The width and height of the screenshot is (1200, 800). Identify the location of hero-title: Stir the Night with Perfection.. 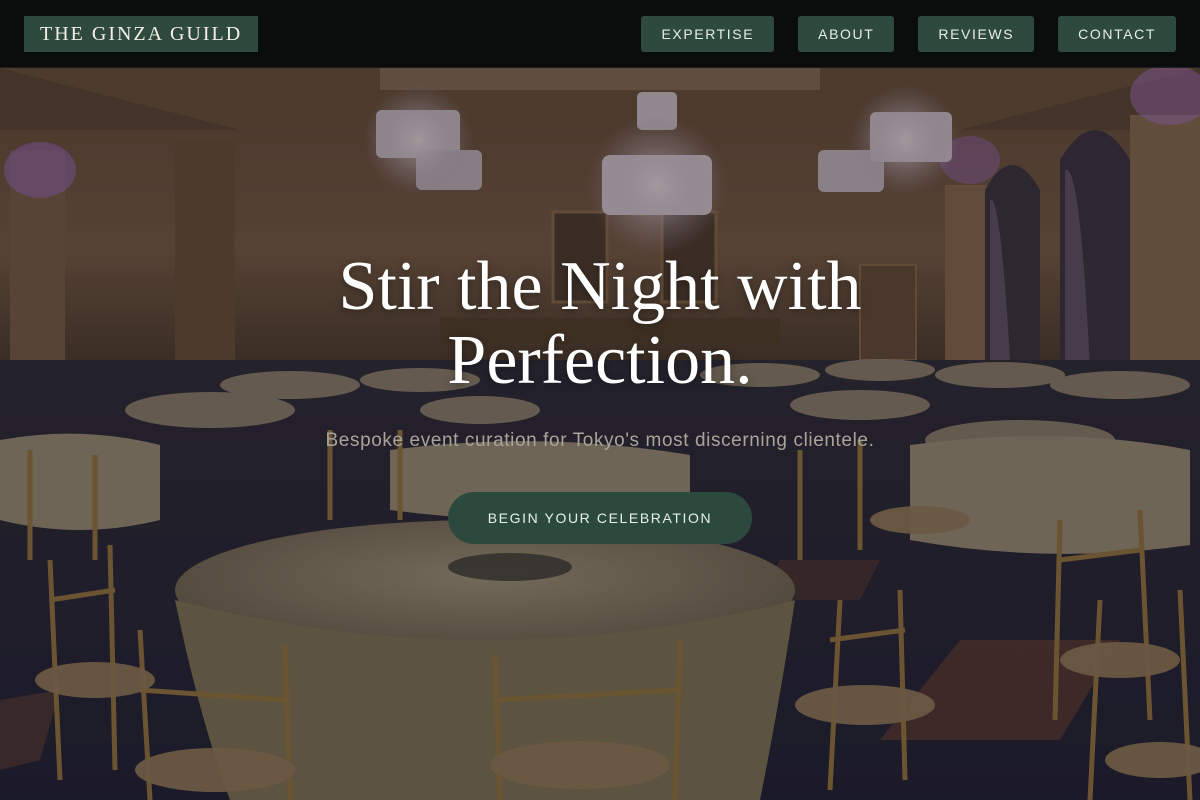
(600, 323).